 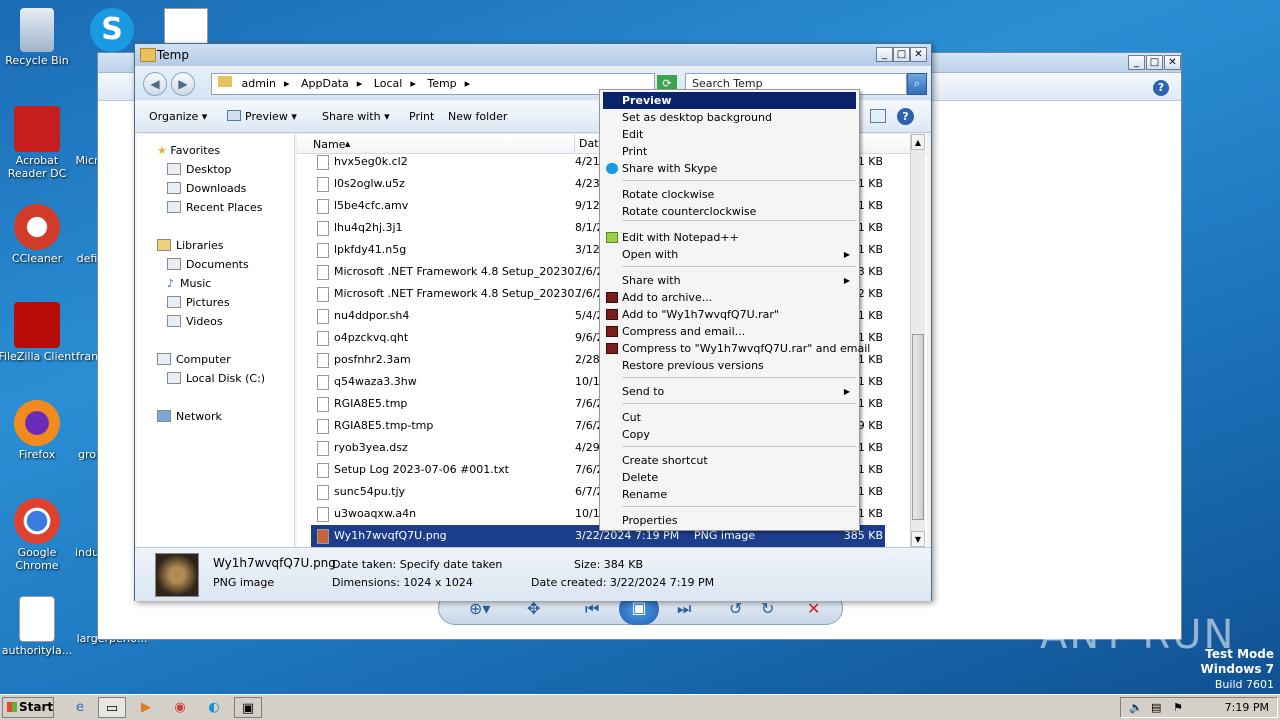 What do you see at coordinates (183, 84) in the screenshot?
I see `forward-button: ▶` at bounding box center [183, 84].